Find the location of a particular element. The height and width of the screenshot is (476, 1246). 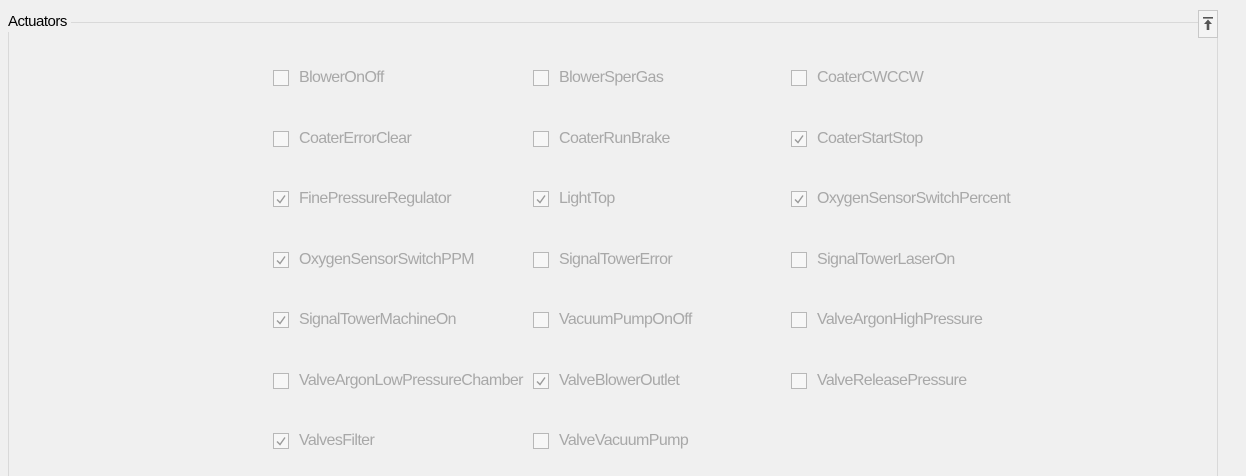

group-title: Actuators is located at coordinates (38, 22).